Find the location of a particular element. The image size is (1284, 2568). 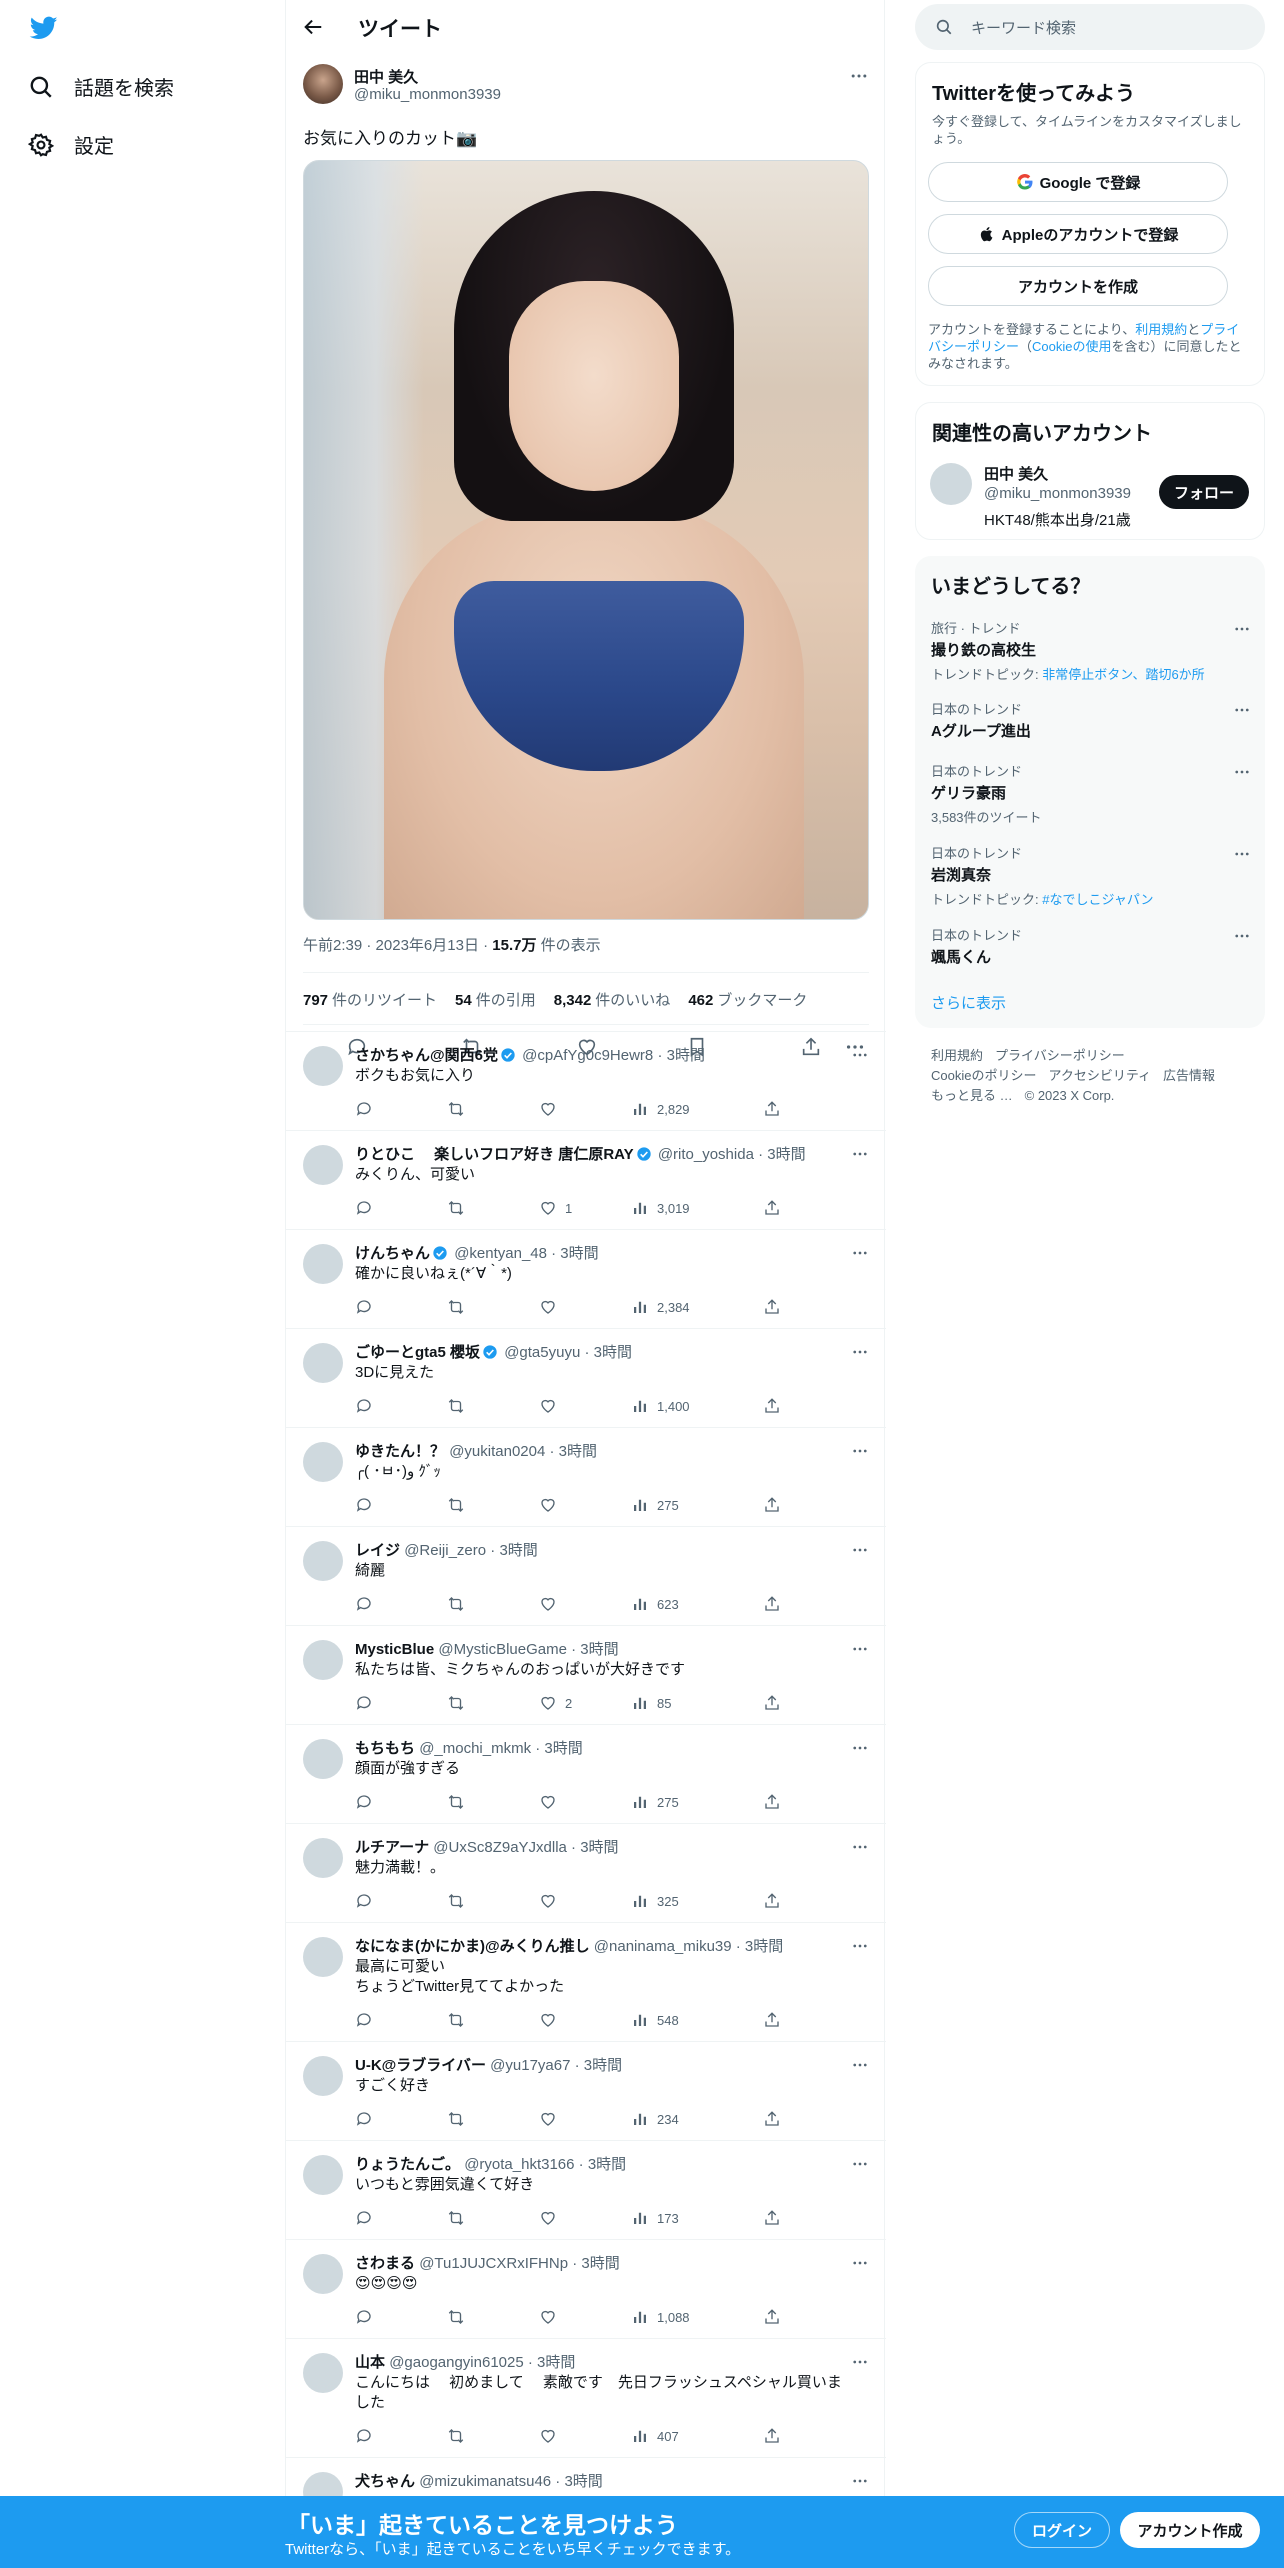

author-avatar is located at coordinates (323, 84).